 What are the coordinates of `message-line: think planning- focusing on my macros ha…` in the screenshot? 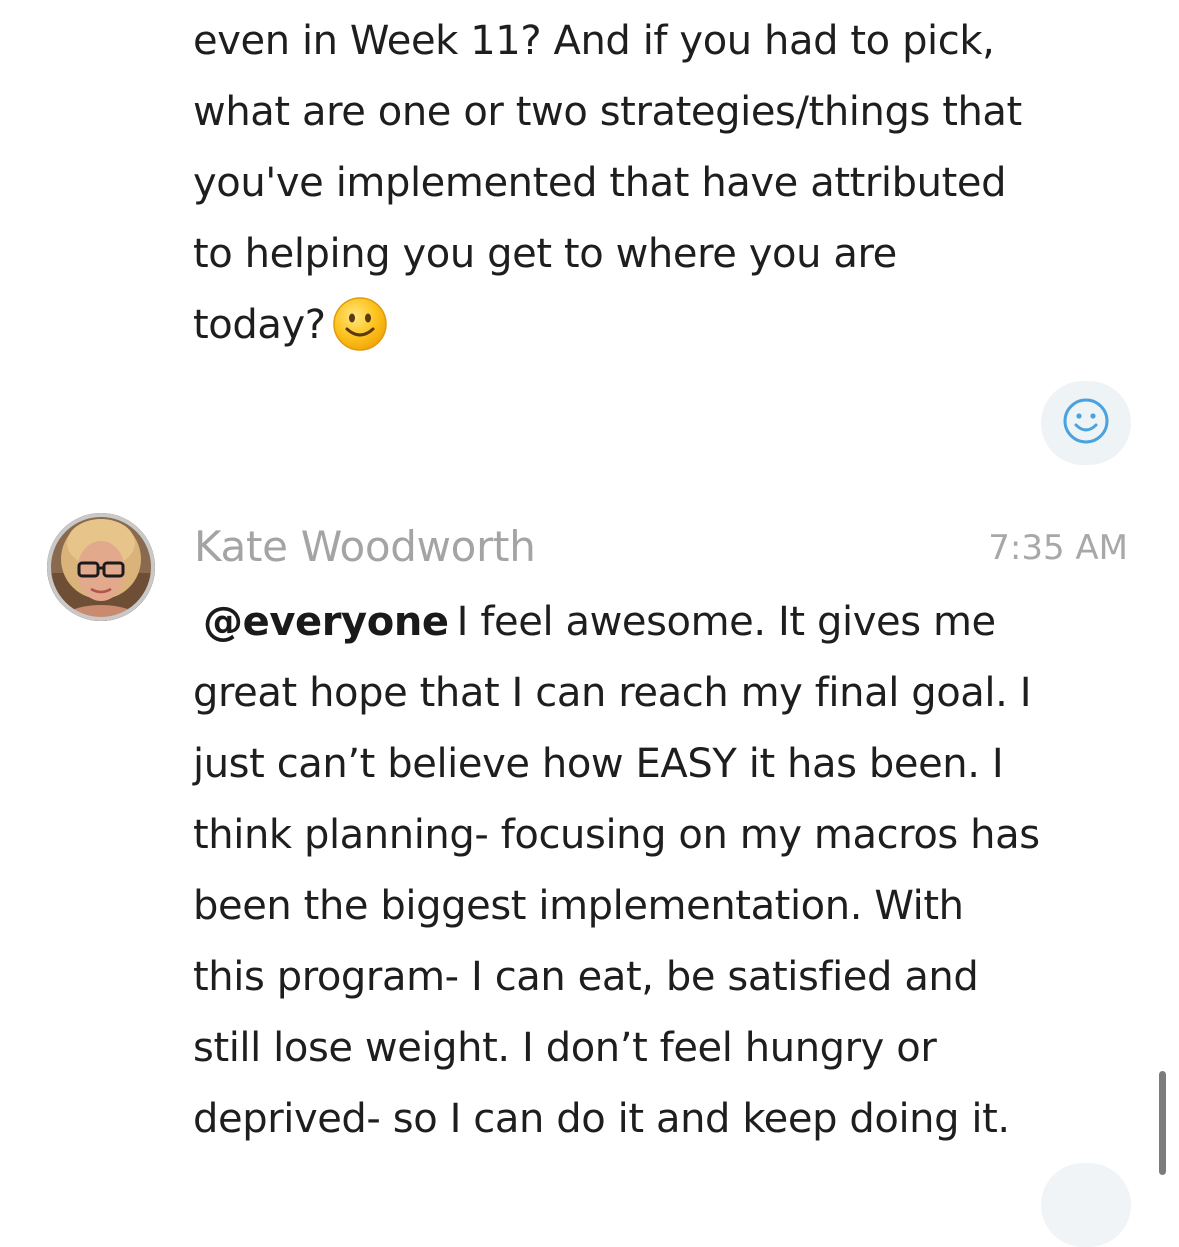 It's located at (616, 835).